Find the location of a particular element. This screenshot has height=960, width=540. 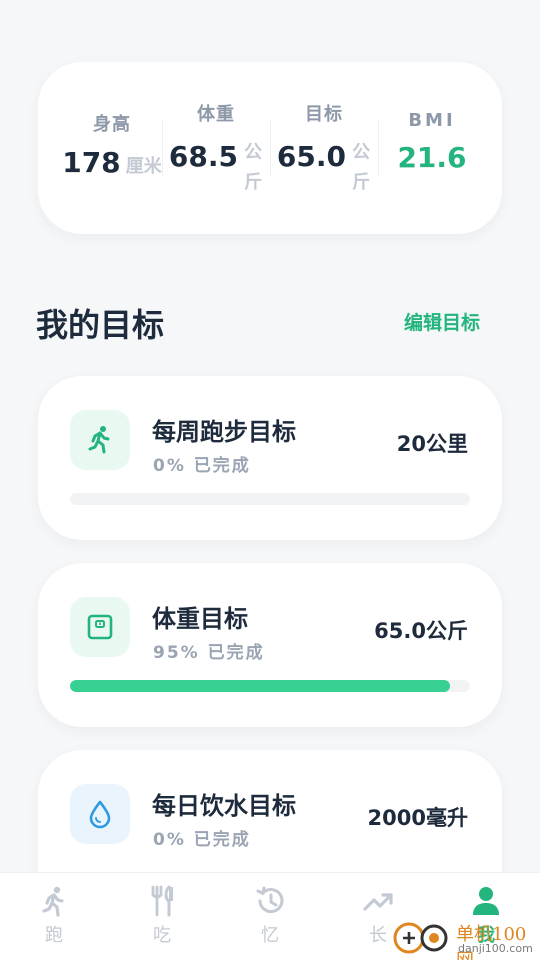

height-value: 178 is located at coordinates (91, 162).